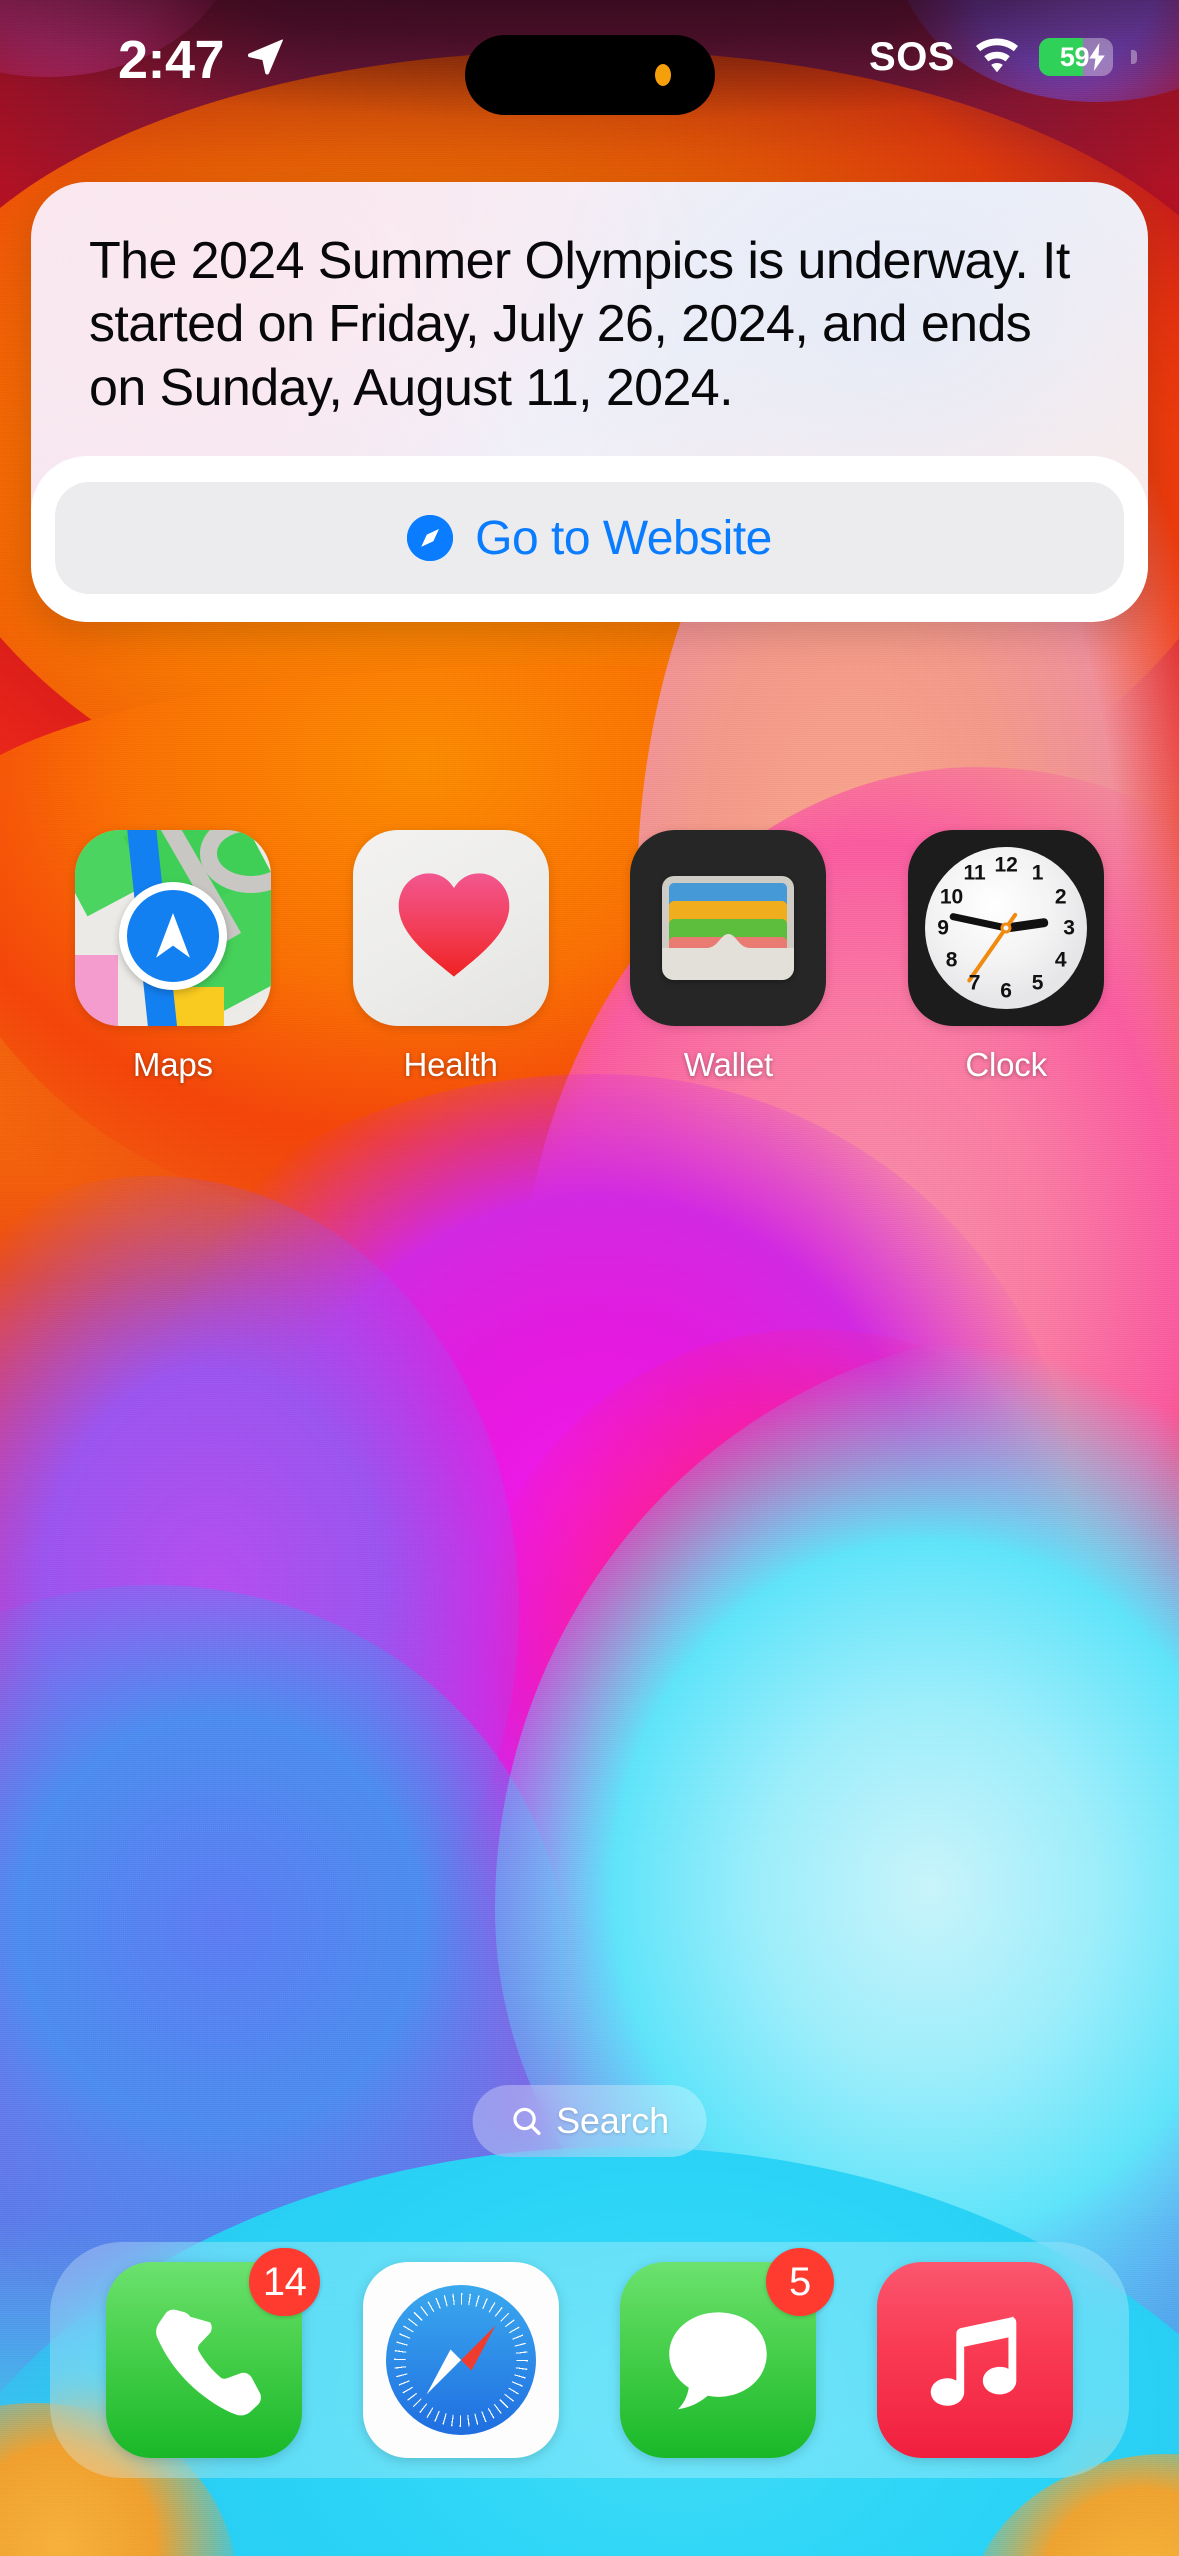 Image resolution: width=1179 pixels, height=2556 pixels. Describe the element at coordinates (1134, 57) in the screenshot. I see `battery-cap` at that location.